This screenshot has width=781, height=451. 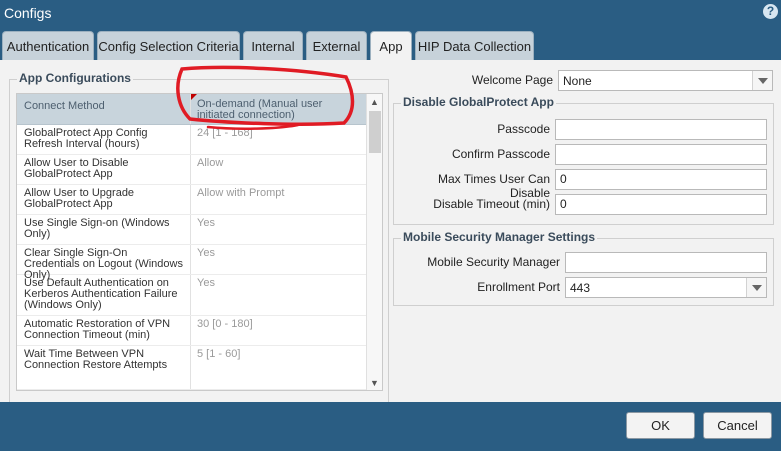 I want to click on dialog-title: Configs, so click(x=28, y=13).